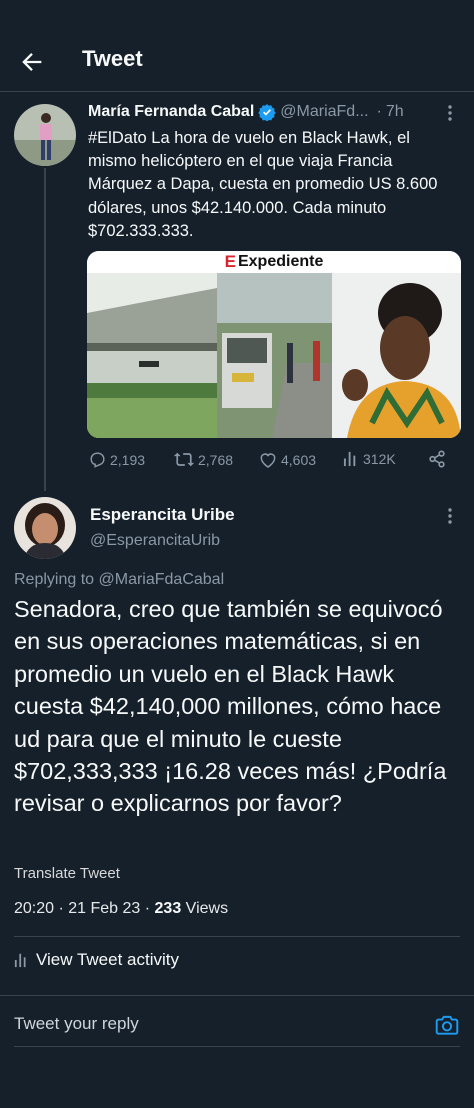 This screenshot has height=1108, width=474. I want to click on views-button: 312K, so click(369, 458).